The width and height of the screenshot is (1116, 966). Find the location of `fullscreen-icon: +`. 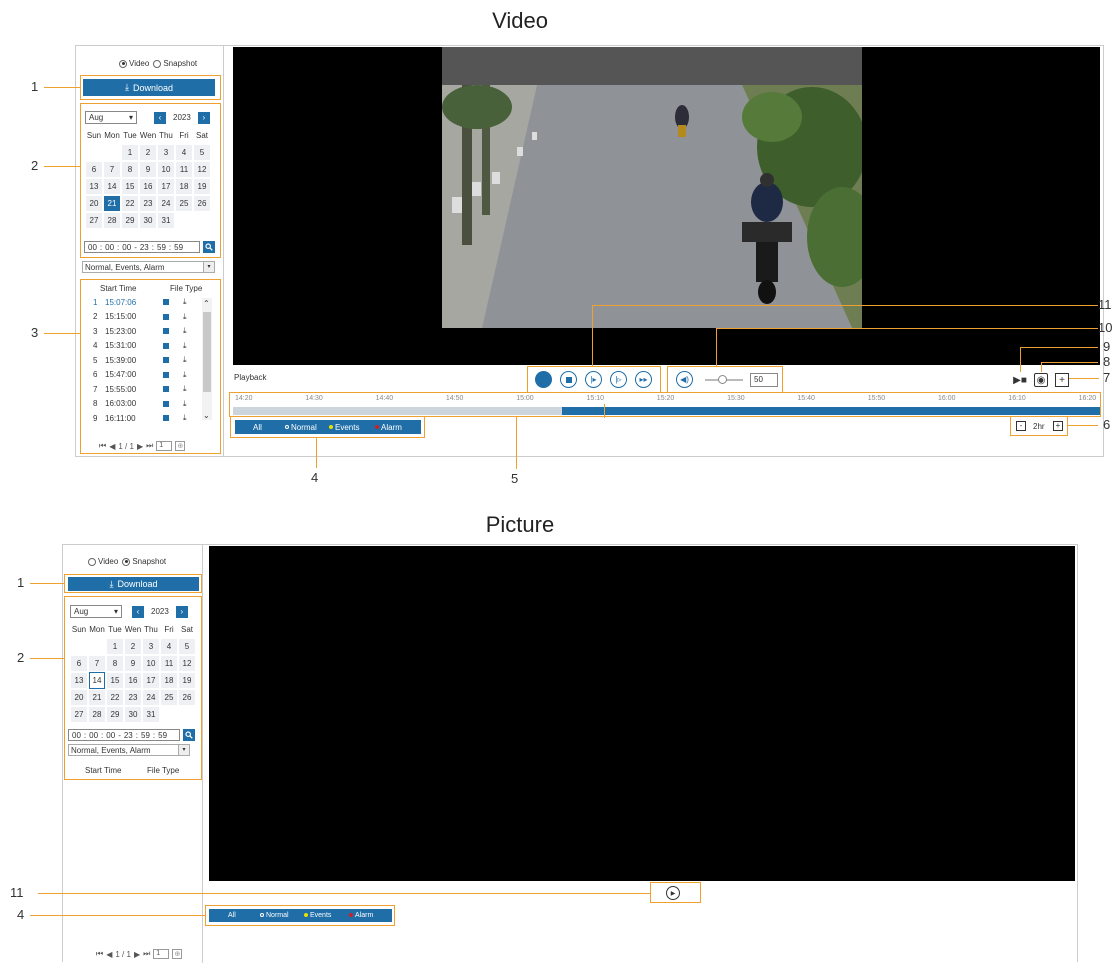

fullscreen-icon: + is located at coordinates (1062, 380).